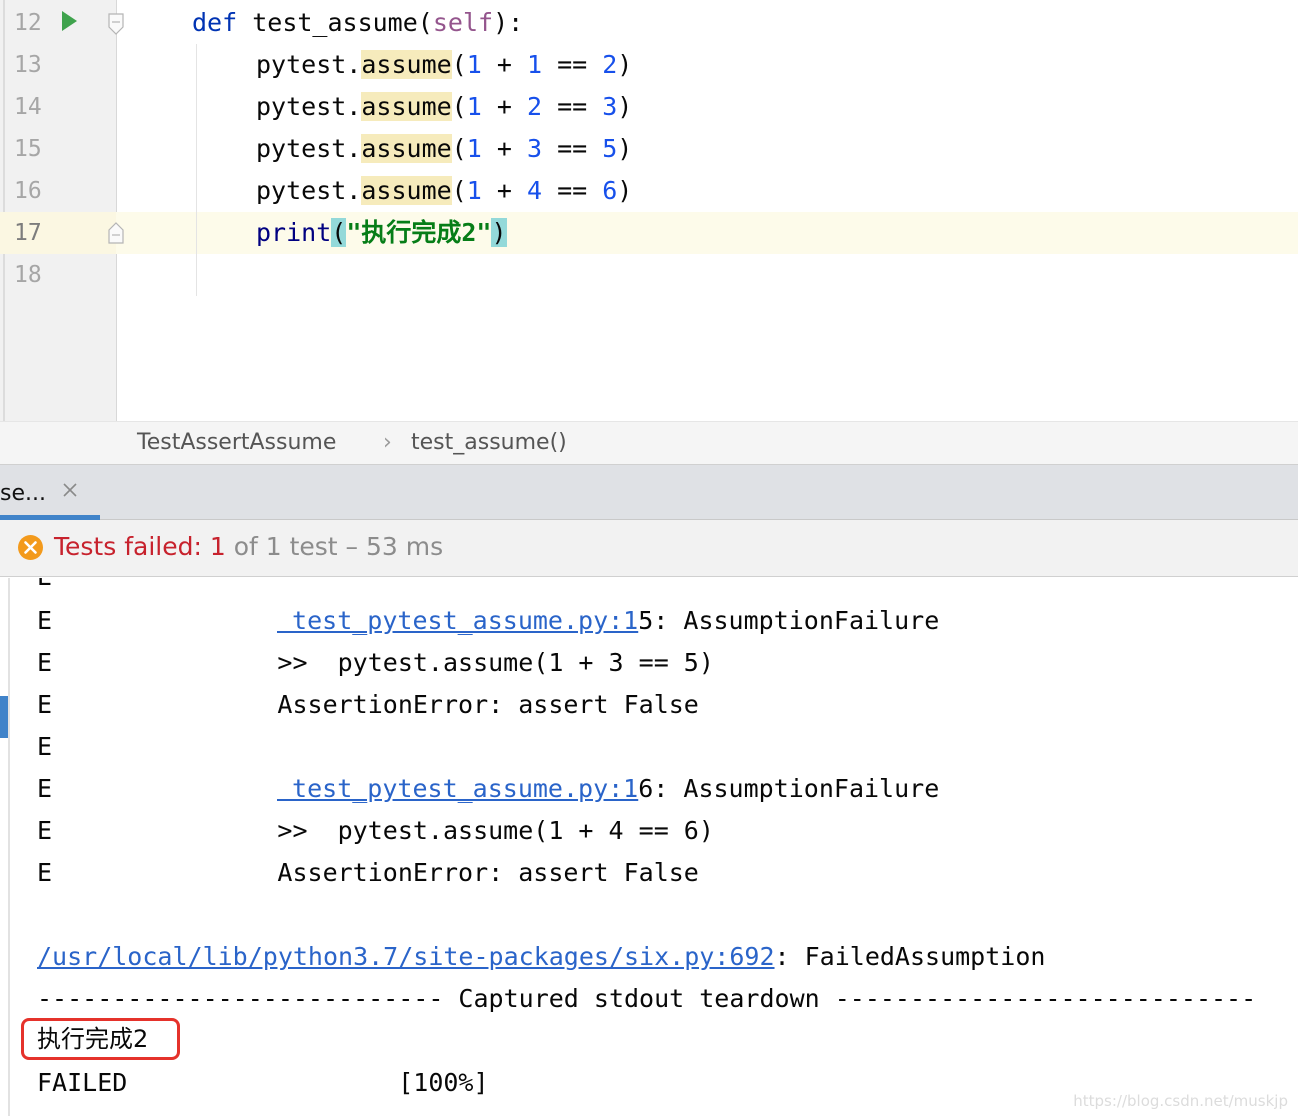 This screenshot has width=1298, height=1116. Describe the element at coordinates (435, 662) in the screenshot. I see `console-line-text: >> pytest.assume(1 + 3 == 5)` at that location.